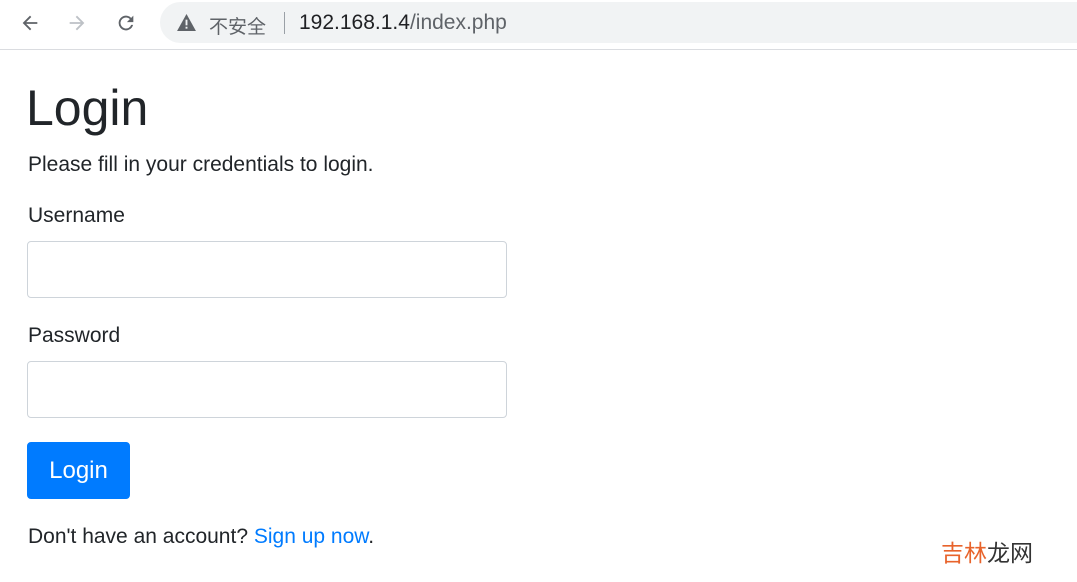 The image size is (1077, 582). I want to click on username-input, so click(267, 269).